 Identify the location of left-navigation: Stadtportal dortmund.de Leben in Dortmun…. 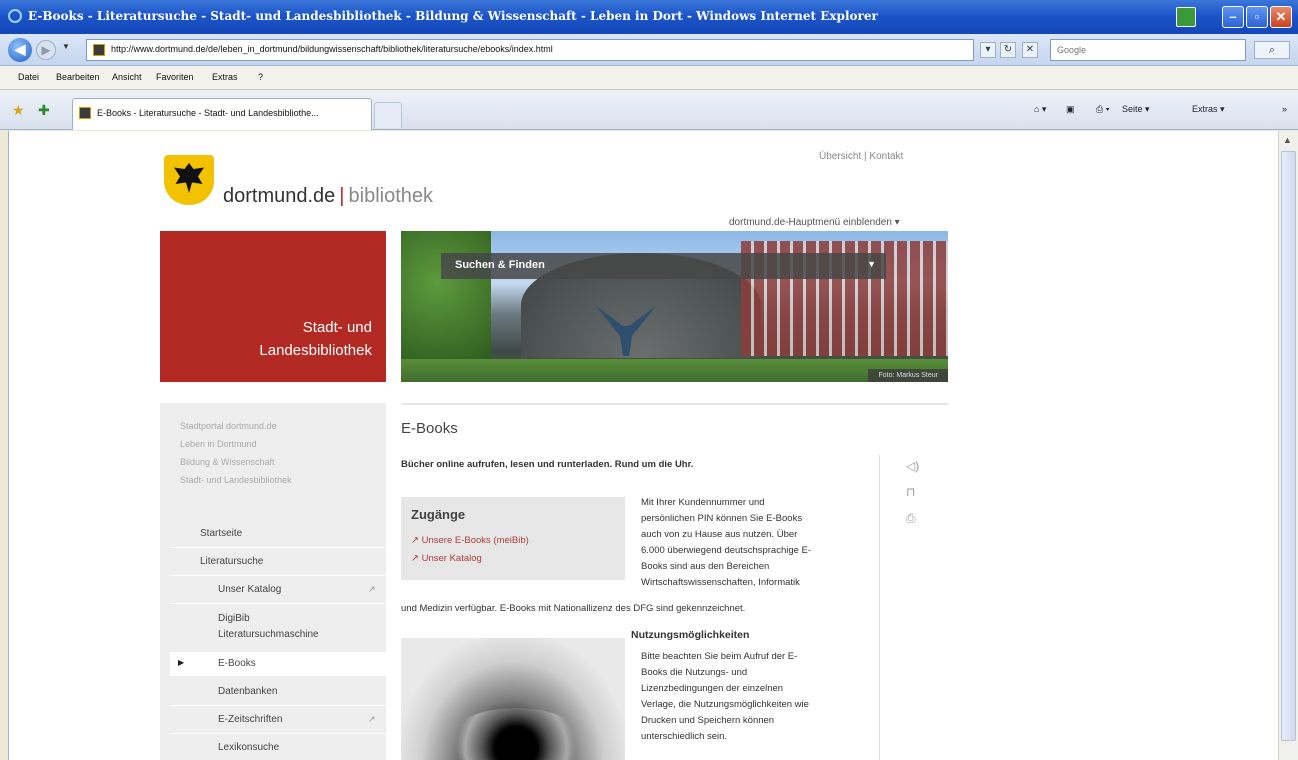
(273, 581).